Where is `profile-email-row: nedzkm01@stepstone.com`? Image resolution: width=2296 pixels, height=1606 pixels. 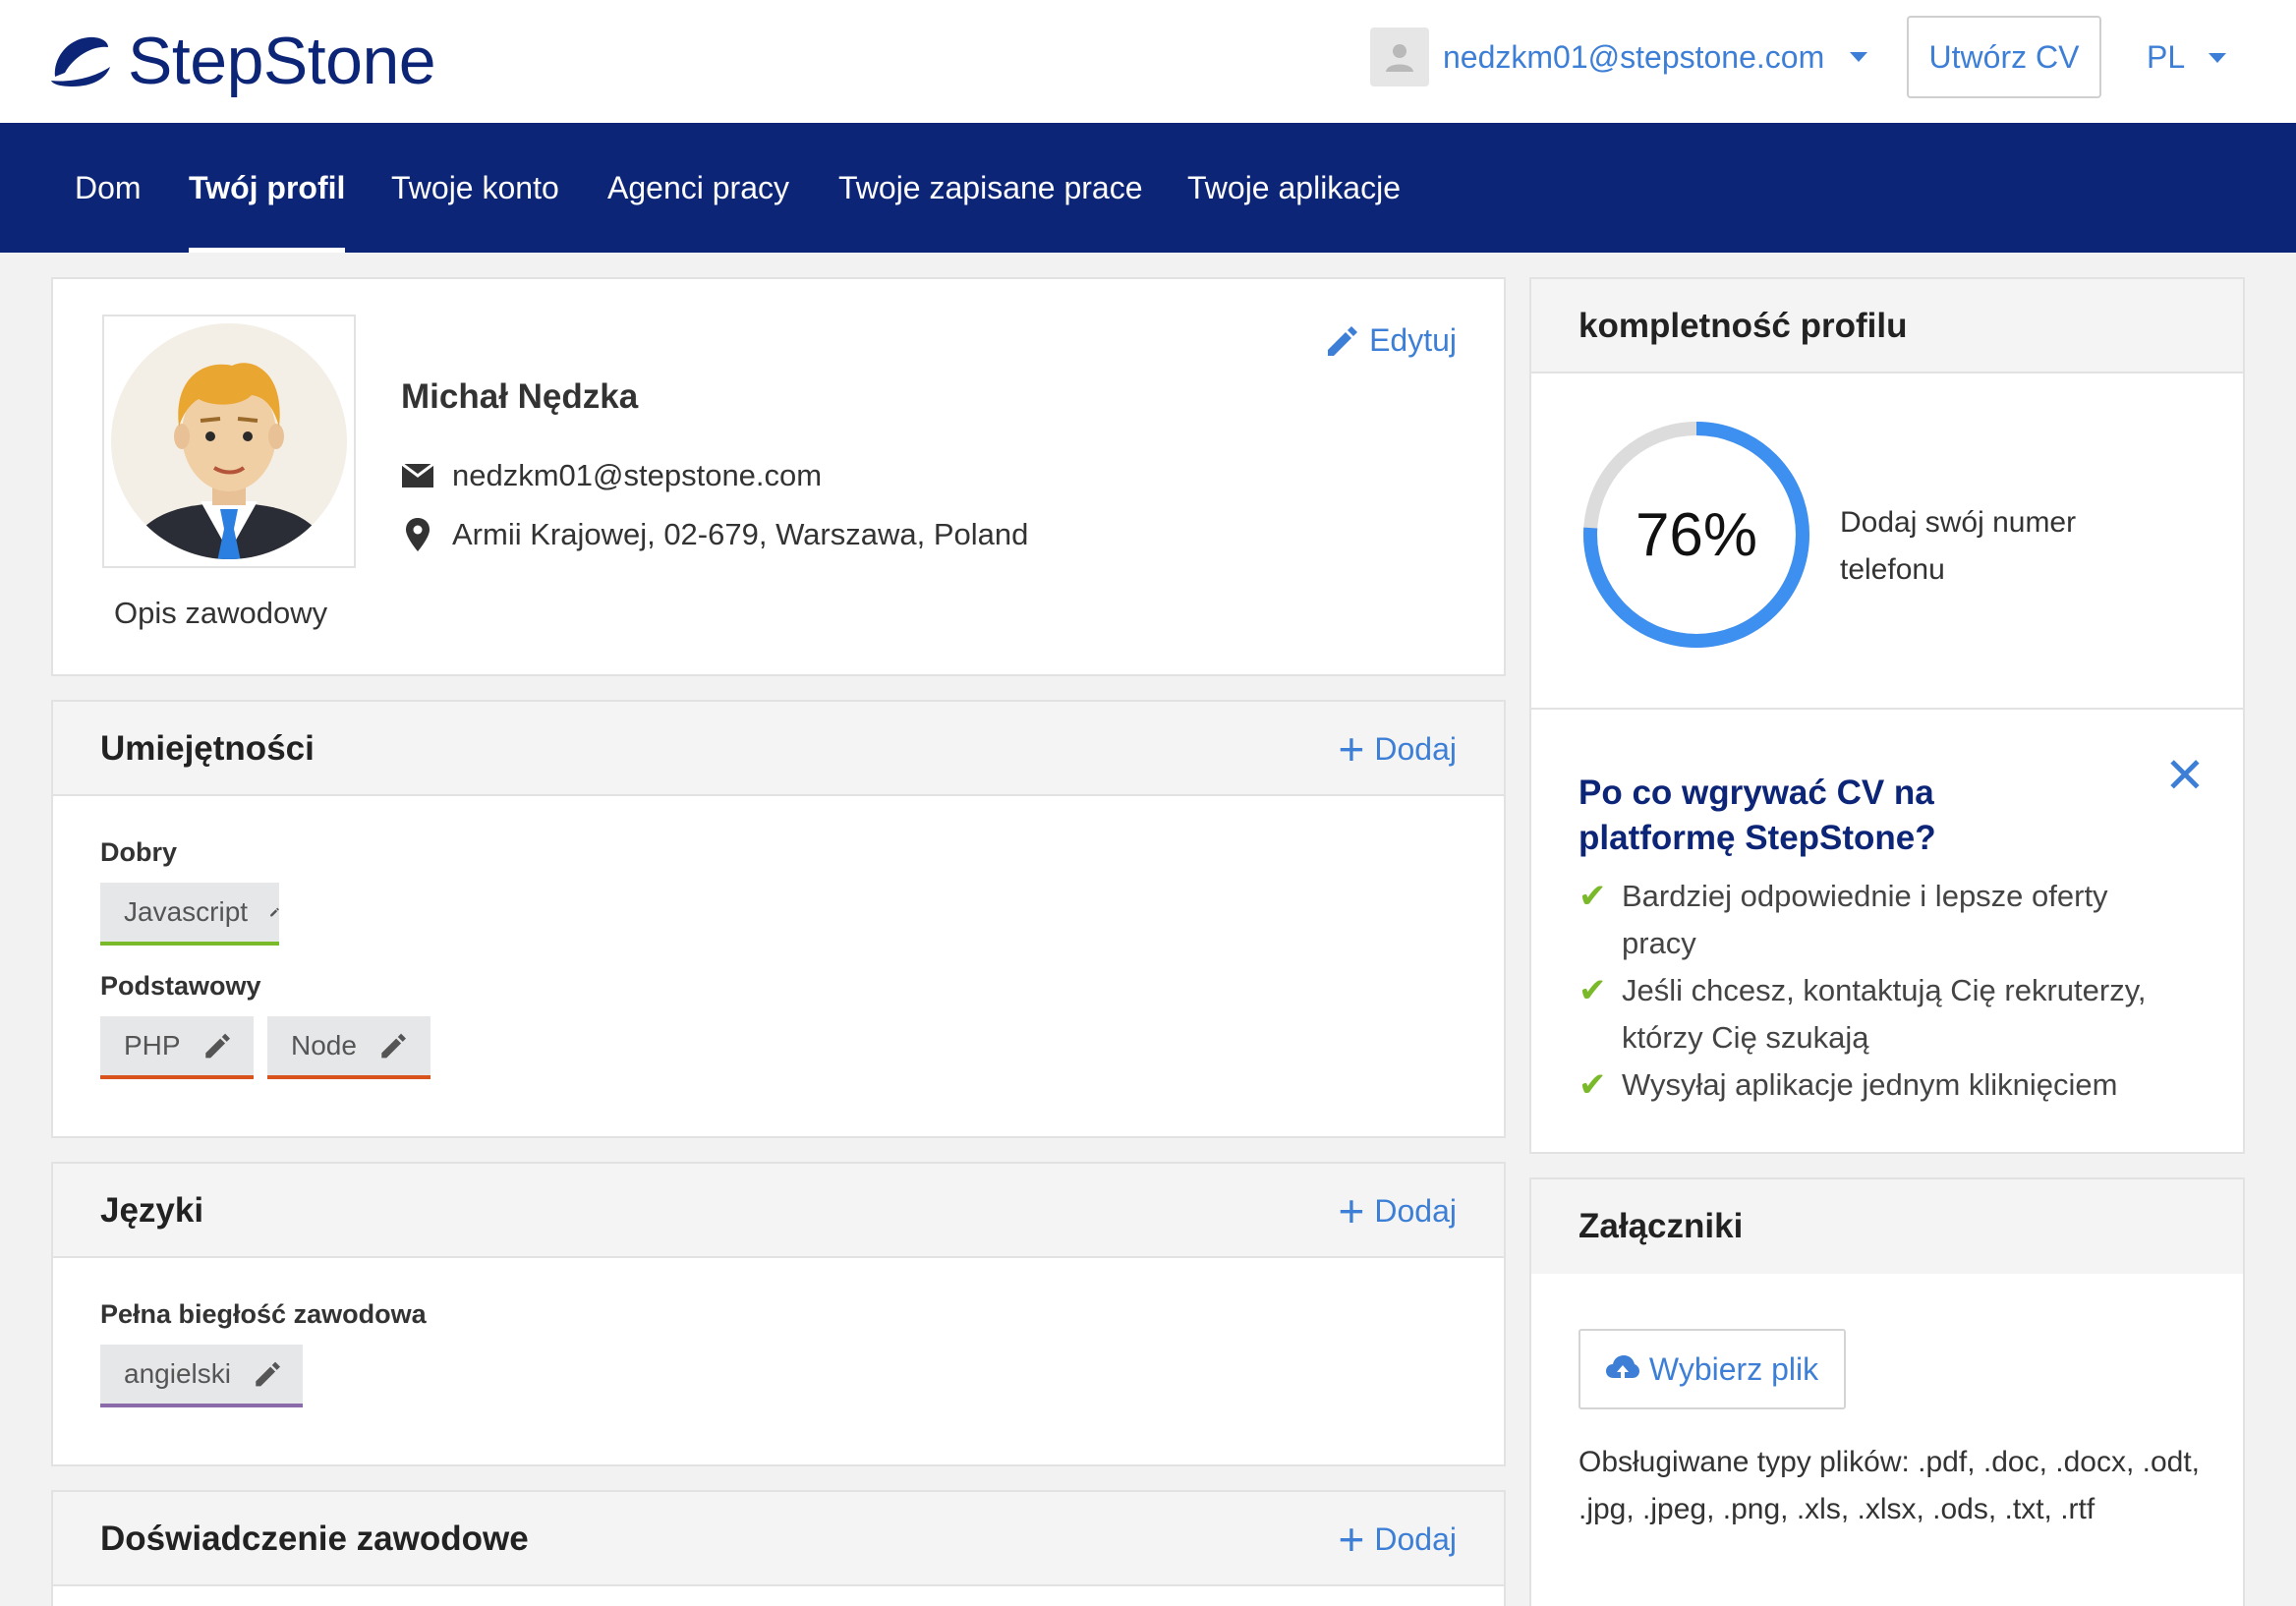
profile-email-row: nedzkm01@stepstone.com is located at coordinates (611, 476).